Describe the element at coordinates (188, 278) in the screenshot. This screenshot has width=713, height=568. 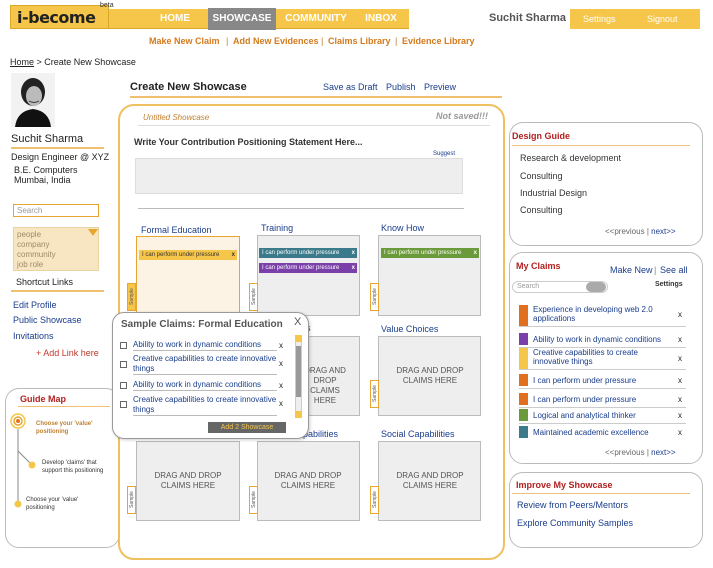
I see `drop-zone-formal-education` at that location.